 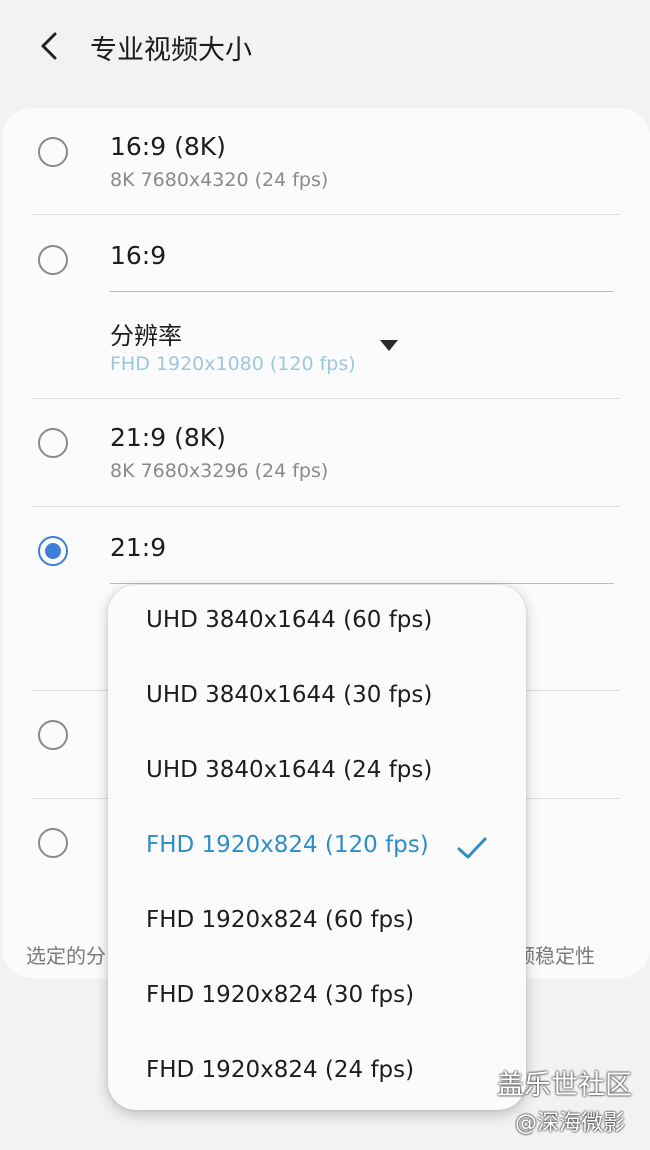 I want to click on option-21-9-8k: 21:9 (8K) 8K 7680x3296 (24 fps), so click(x=326, y=452).